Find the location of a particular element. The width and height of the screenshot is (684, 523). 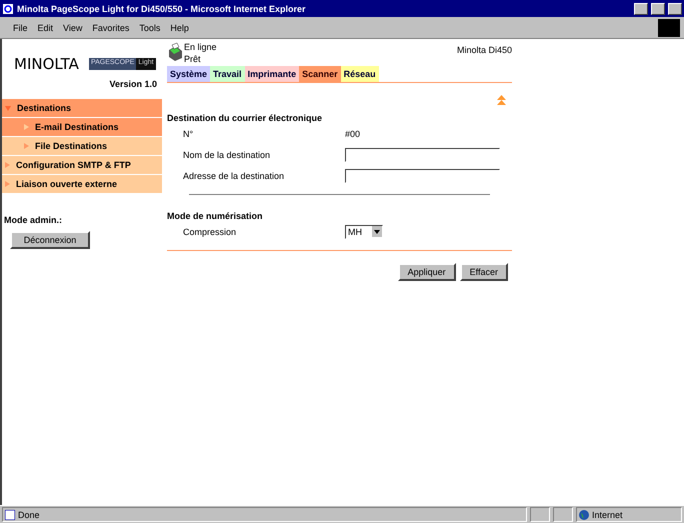

menu-item: File is located at coordinates (20, 27).